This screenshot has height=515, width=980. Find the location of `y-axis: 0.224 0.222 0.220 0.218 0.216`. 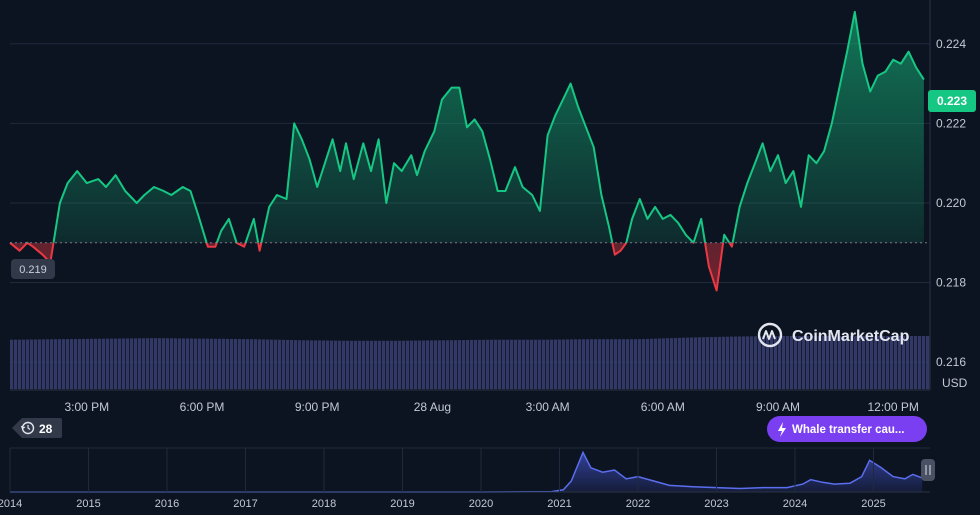

y-axis: 0.224 0.222 0.220 0.218 0.216 is located at coordinates (951, 203).